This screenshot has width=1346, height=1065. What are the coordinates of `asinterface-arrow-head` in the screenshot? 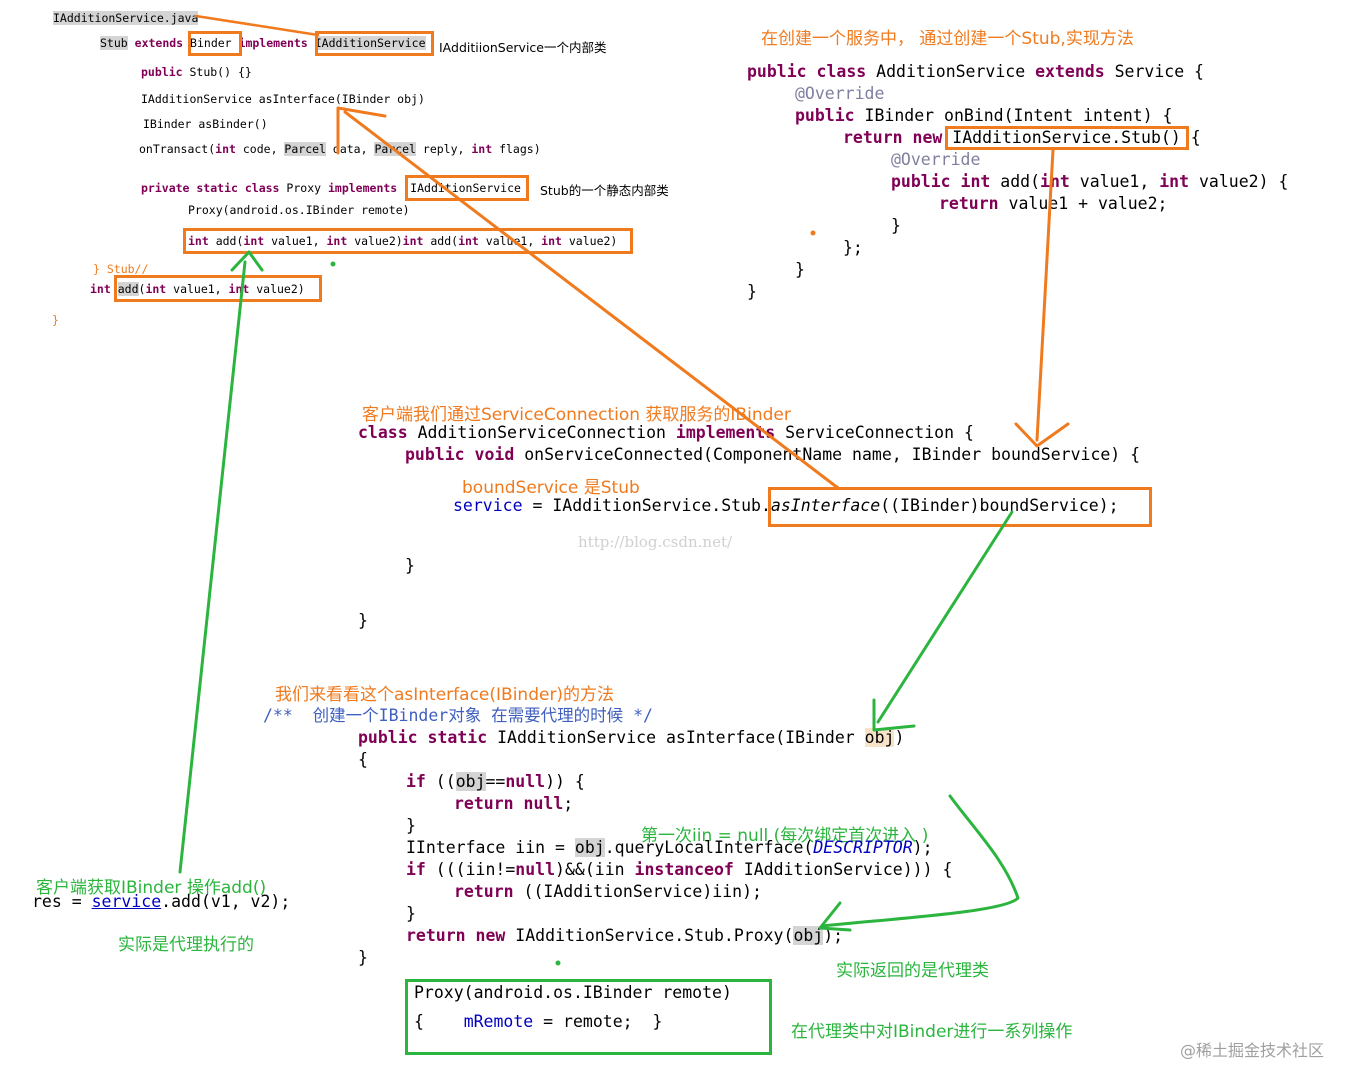 It's located at (361, 130).